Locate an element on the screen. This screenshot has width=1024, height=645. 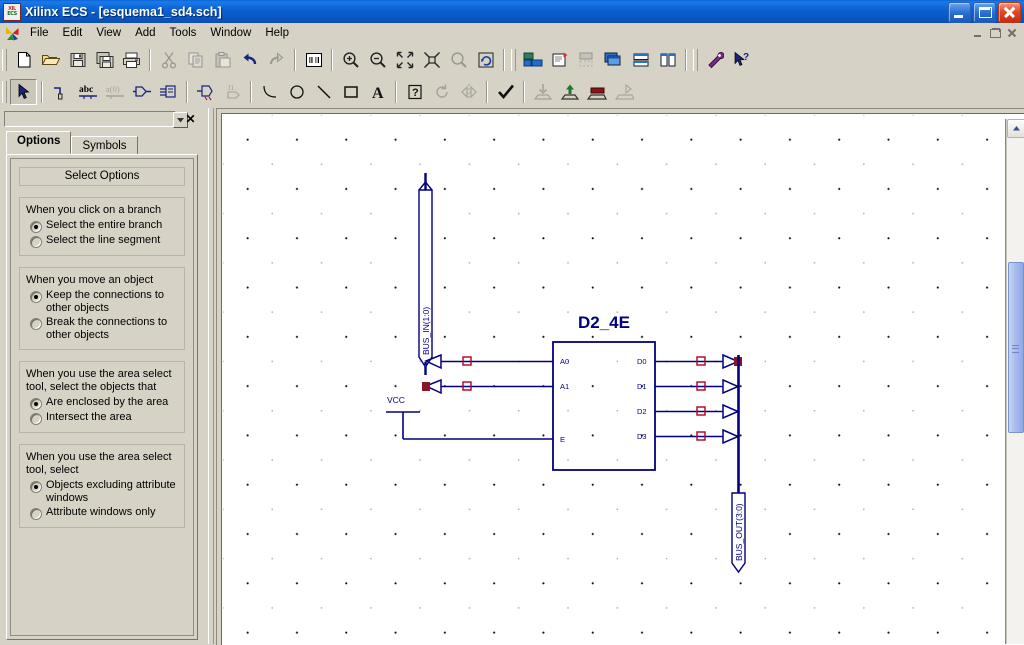
tile-horizontal-icon is located at coordinates (640, 60).